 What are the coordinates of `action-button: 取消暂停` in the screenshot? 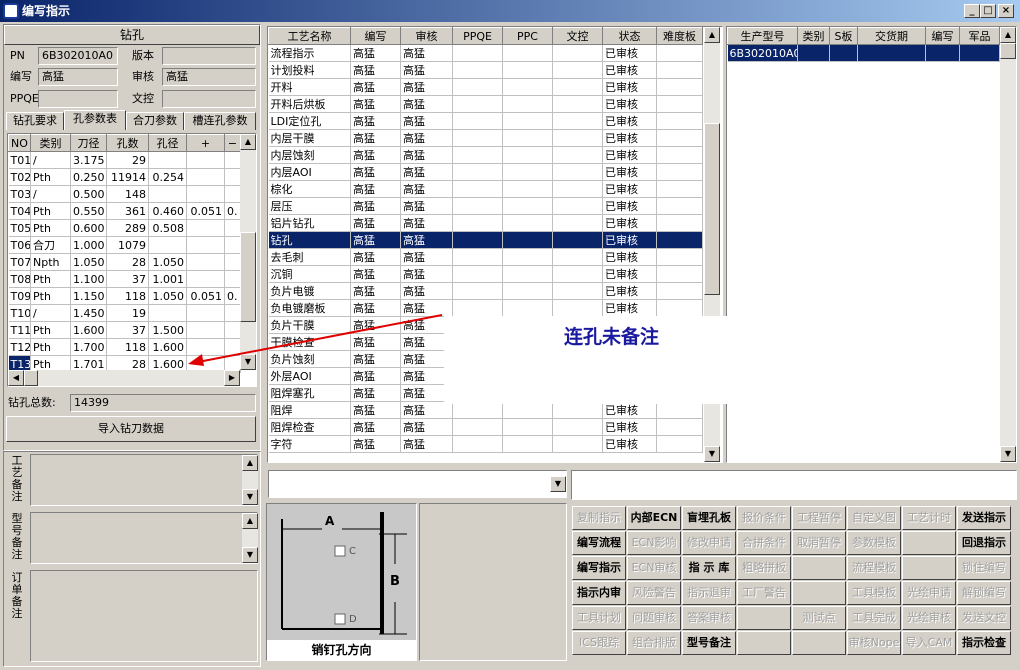 It's located at (819, 543).